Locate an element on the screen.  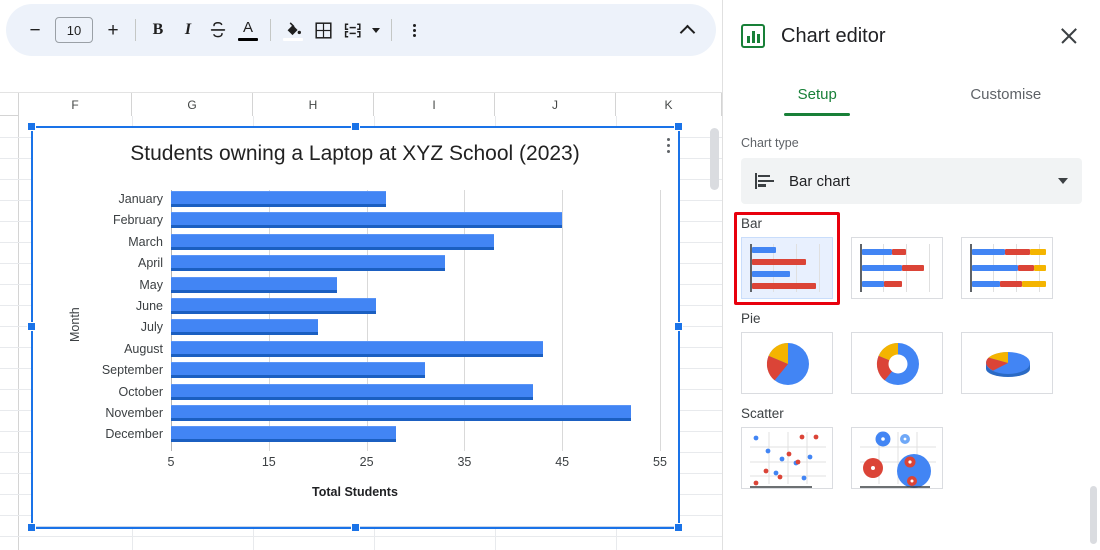
y-axis-tick-label: January is located at coordinates (140, 199).